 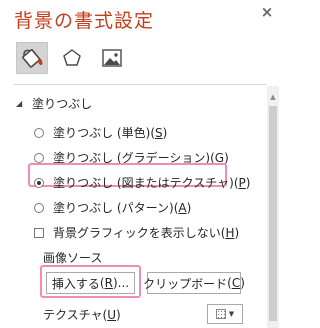 What do you see at coordinates (182, 207) in the screenshot?
I see `access-key: A` at bounding box center [182, 207].